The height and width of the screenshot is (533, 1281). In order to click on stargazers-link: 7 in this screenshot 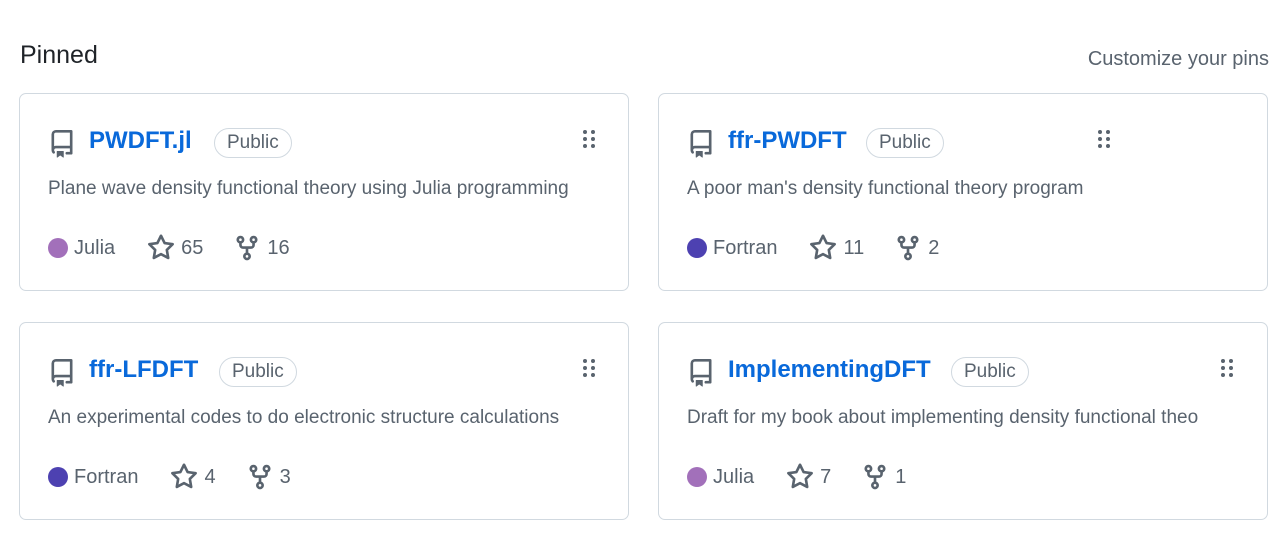, I will do `click(808, 477)`.